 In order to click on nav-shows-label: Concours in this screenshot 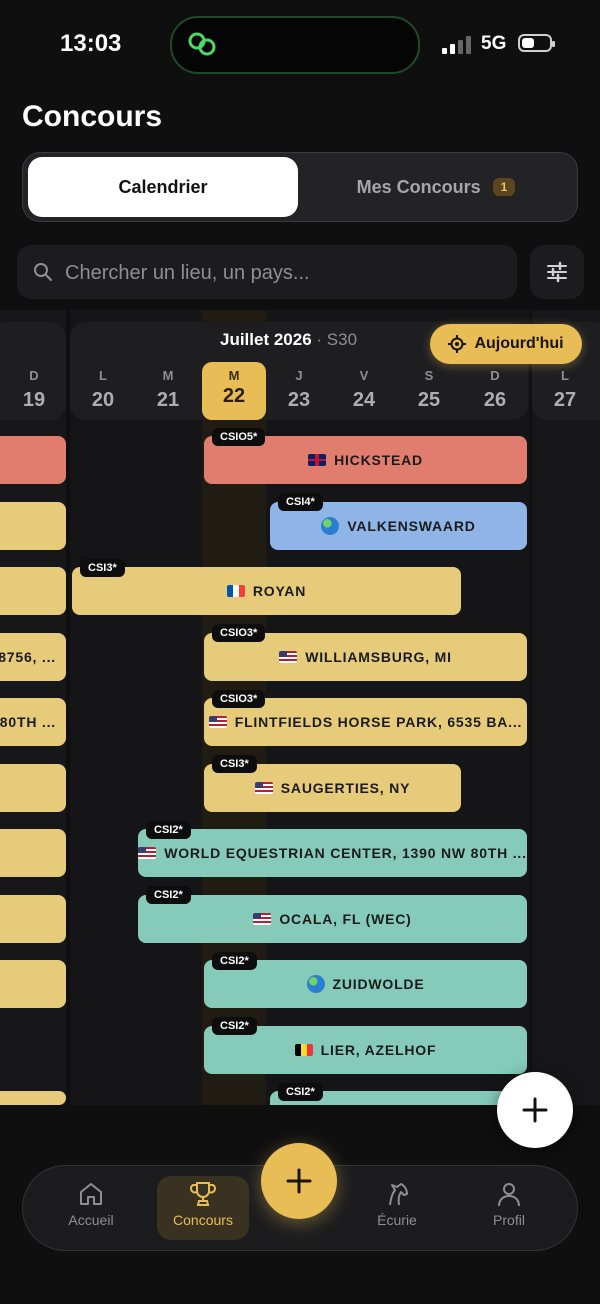, I will do `click(203, 1220)`.